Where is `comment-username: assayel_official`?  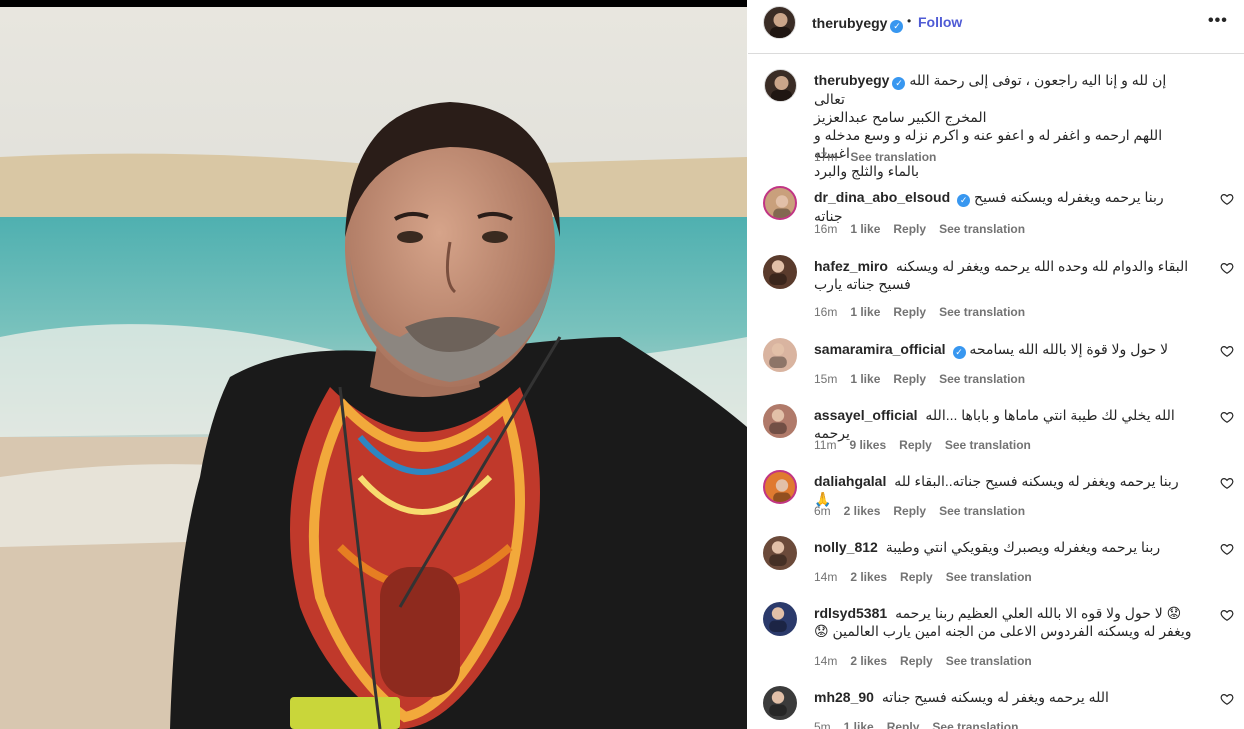
comment-username: assayel_official is located at coordinates (866, 415).